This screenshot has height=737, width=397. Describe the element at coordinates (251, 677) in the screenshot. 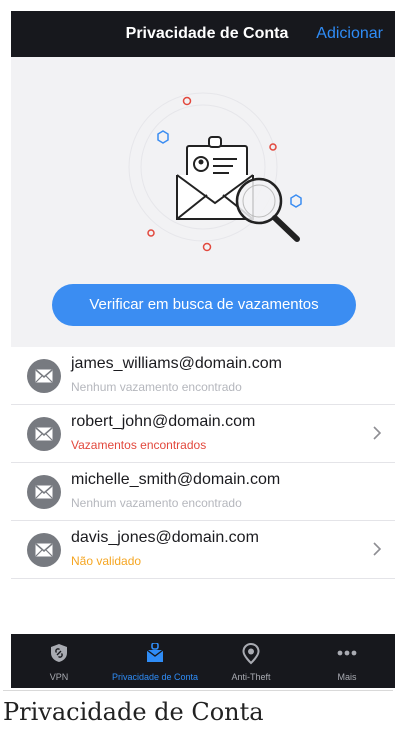

I see `tab-label: Anti-Theft` at that location.